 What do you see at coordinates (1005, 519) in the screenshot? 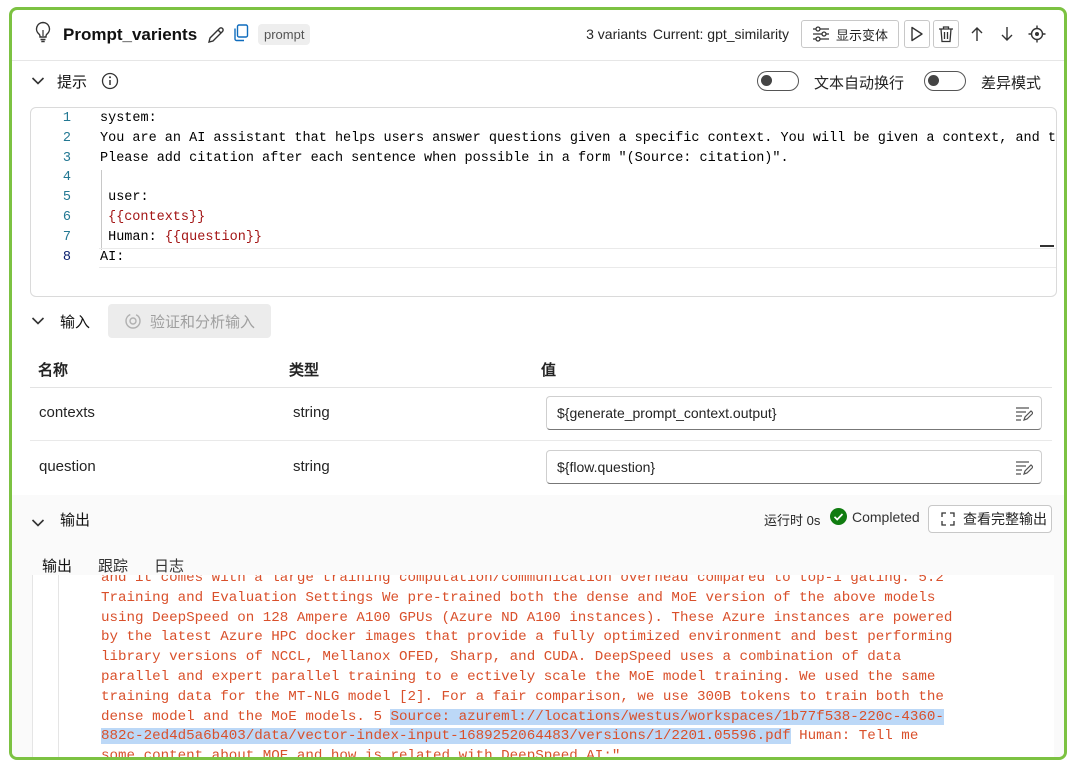
I see `view-full-output-label: 查看完整输出` at bounding box center [1005, 519].